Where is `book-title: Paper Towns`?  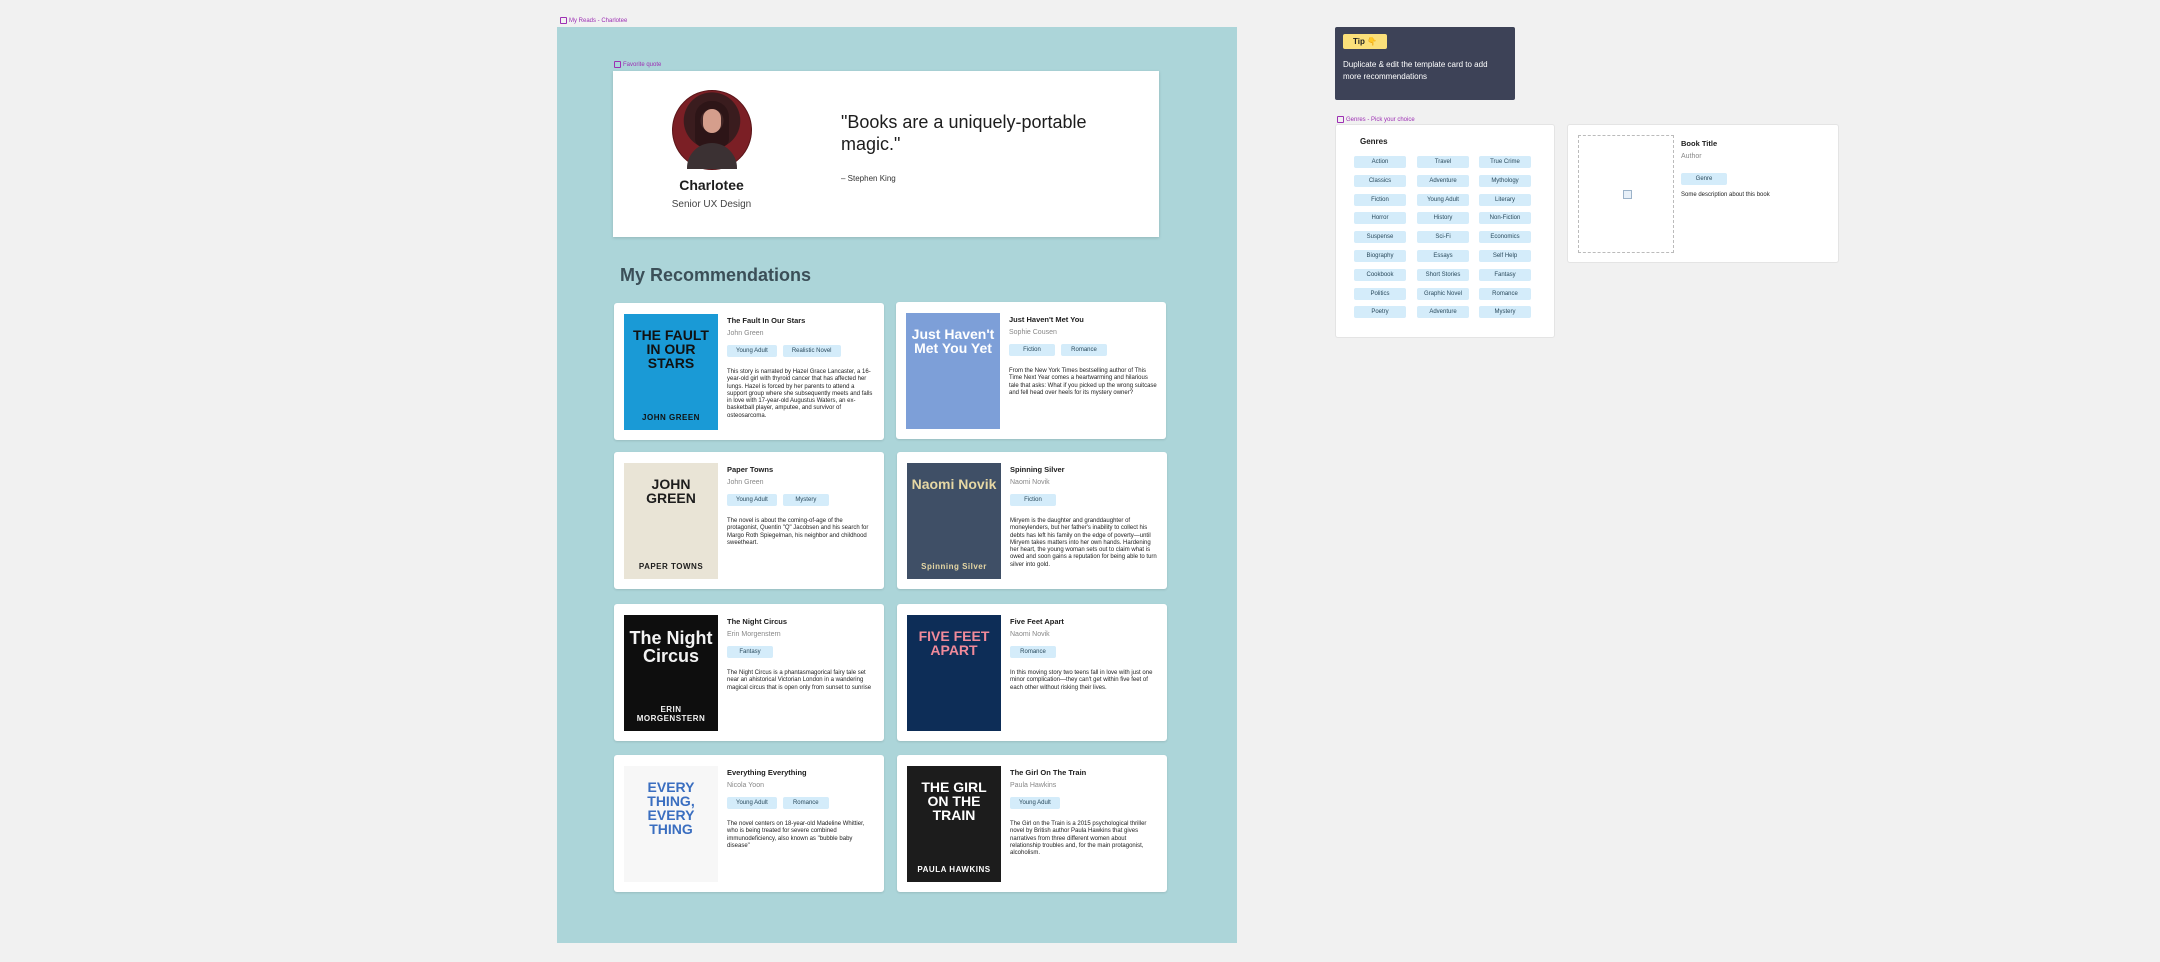
book-title: Paper Towns is located at coordinates (750, 469).